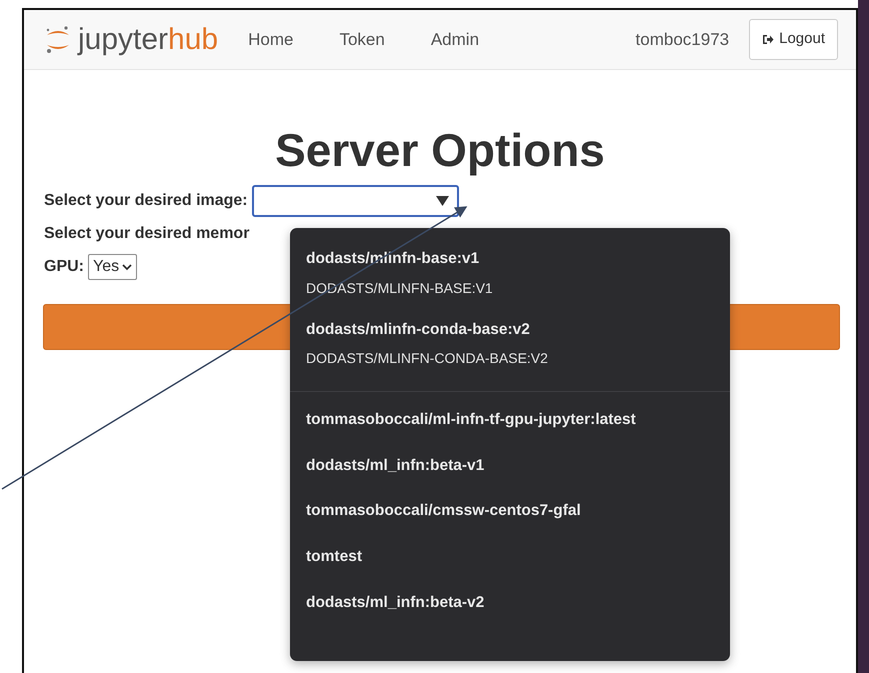 The width and height of the screenshot is (869, 673). Describe the element at coordinates (793, 39) in the screenshot. I see `logout-button: Logout` at that location.